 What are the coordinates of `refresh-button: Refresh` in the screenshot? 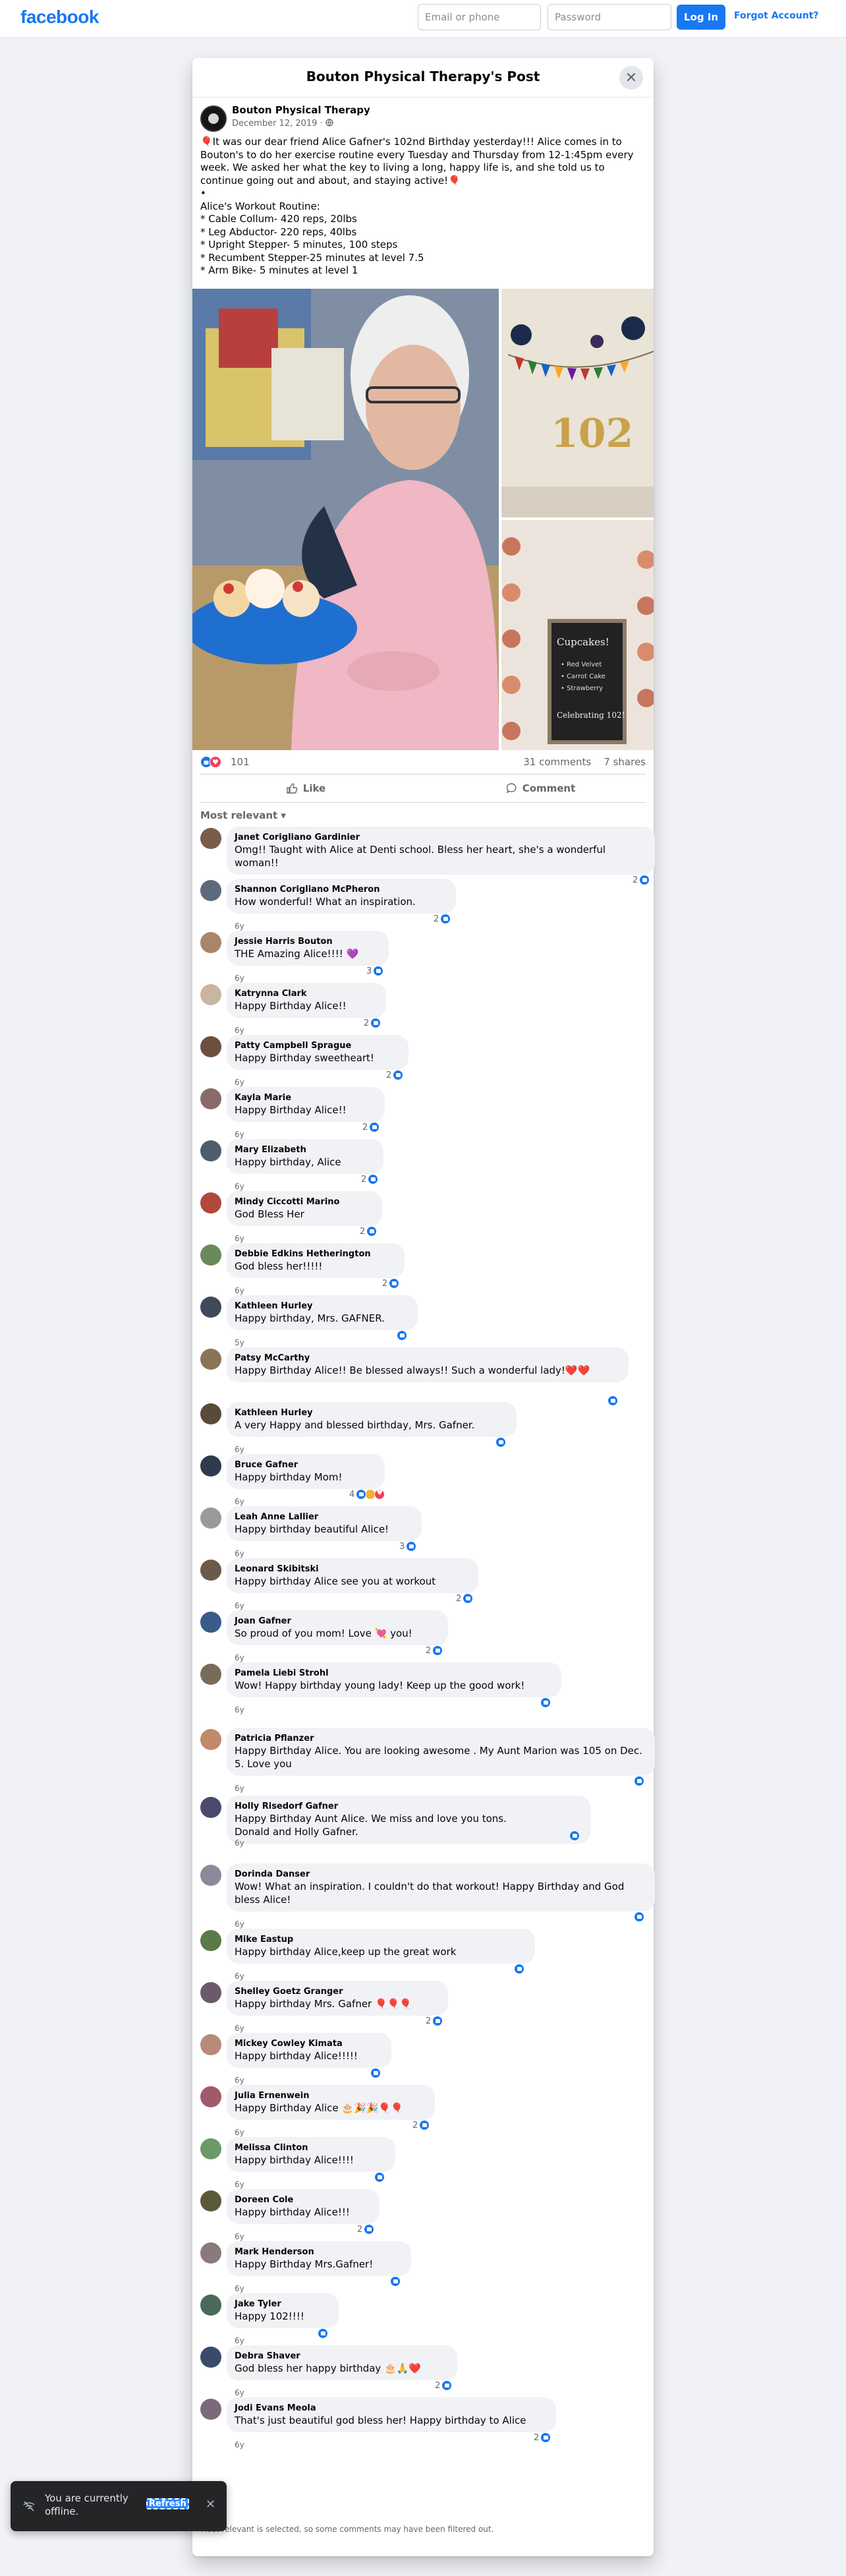 It's located at (167, 2503).